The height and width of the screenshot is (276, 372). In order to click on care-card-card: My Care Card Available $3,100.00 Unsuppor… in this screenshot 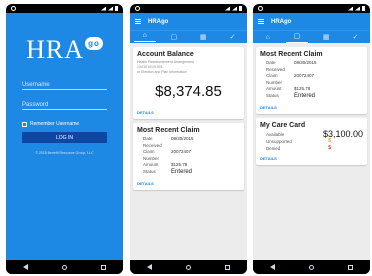, I will do `click(311, 141)`.